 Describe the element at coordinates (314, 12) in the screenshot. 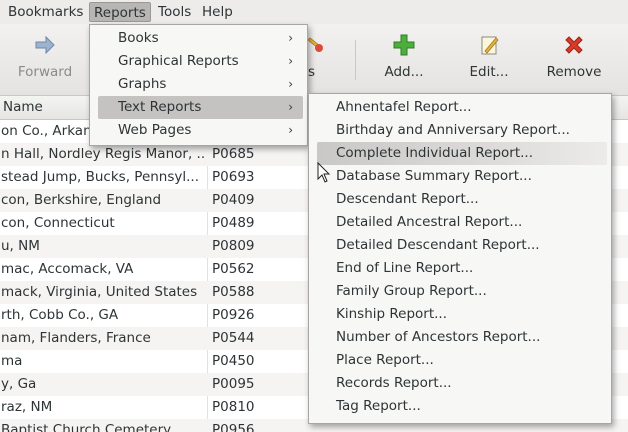

I see `menubar: Bookmarks Reports Tools Help` at that location.